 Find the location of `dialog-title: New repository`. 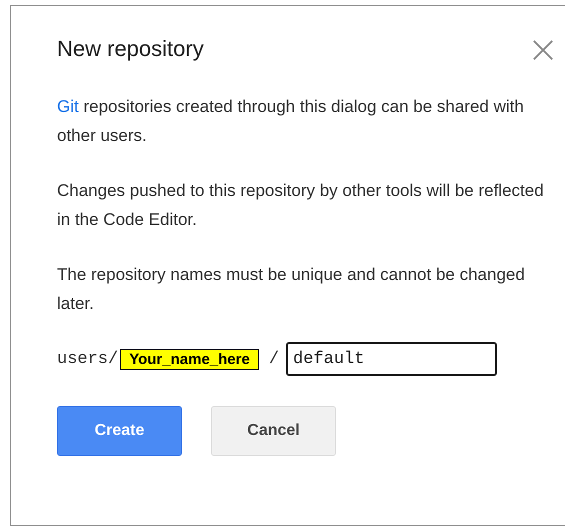

dialog-title: New repository is located at coordinates (130, 49).